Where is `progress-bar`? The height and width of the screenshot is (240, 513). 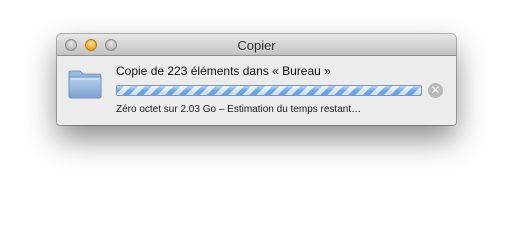
progress-bar is located at coordinates (269, 90).